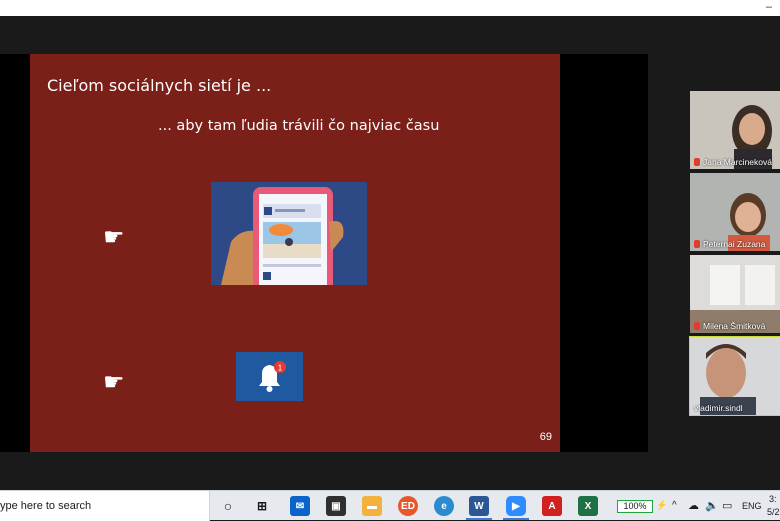 The height and width of the screenshot is (521, 780). Describe the element at coordinates (588, 506) in the screenshot. I see `excel-icon: X` at that location.